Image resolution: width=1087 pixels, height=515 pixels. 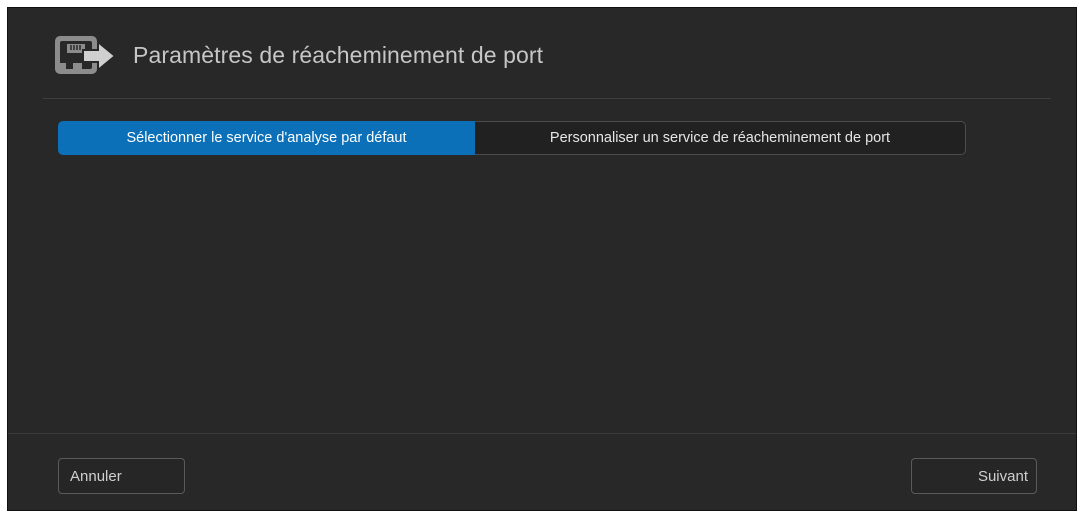 What do you see at coordinates (542, 433) in the screenshot?
I see `footer-divider` at bounding box center [542, 433].